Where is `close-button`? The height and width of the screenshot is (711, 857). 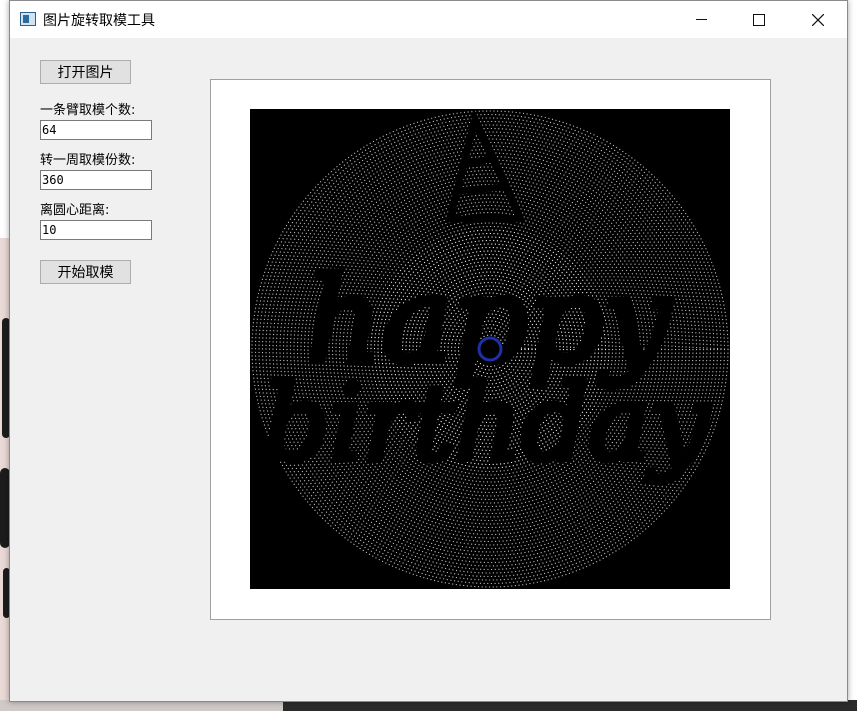 close-button is located at coordinates (818, 19).